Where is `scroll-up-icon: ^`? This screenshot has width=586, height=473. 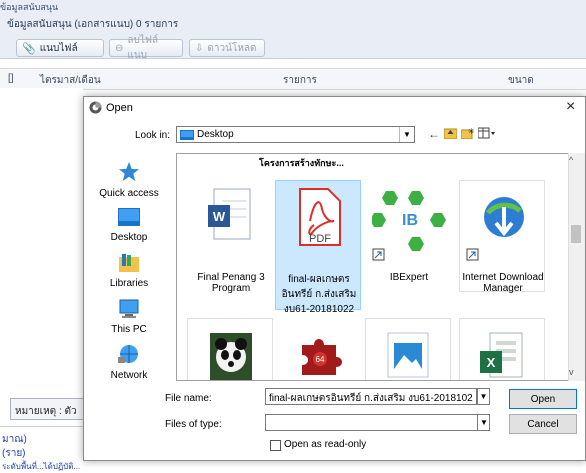
scroll-up-icon: ^ is located at coordinates (571, 160).